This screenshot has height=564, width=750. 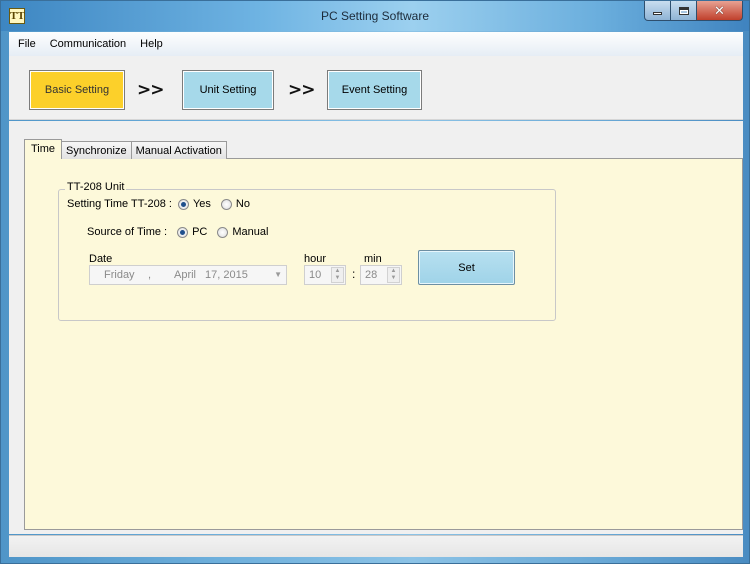 I want to click on close-button: ✕, so click(x=720, y=11).